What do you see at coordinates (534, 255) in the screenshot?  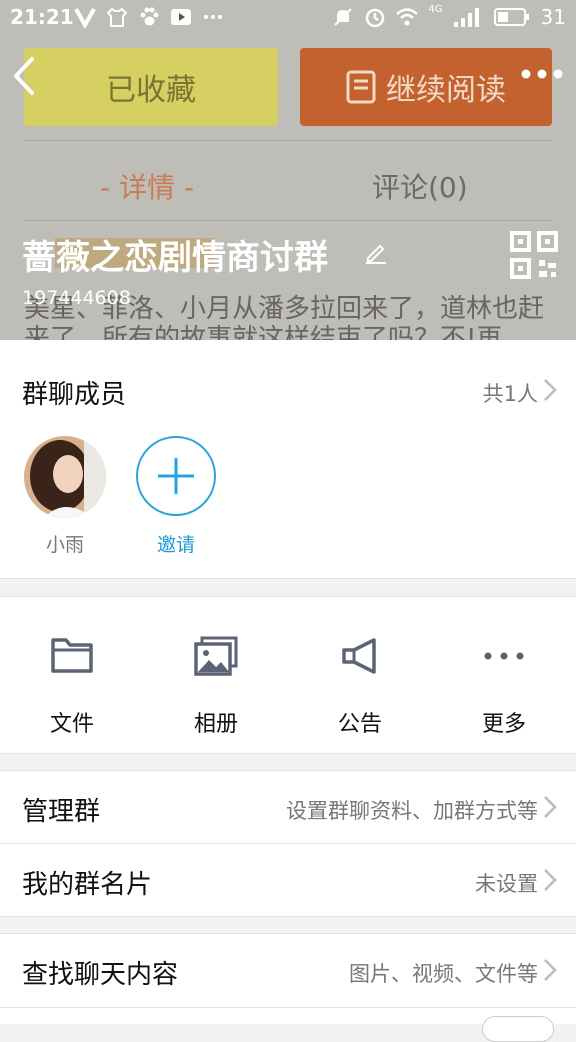 I see `qr-code-icon` at bounding box center [534, 255].